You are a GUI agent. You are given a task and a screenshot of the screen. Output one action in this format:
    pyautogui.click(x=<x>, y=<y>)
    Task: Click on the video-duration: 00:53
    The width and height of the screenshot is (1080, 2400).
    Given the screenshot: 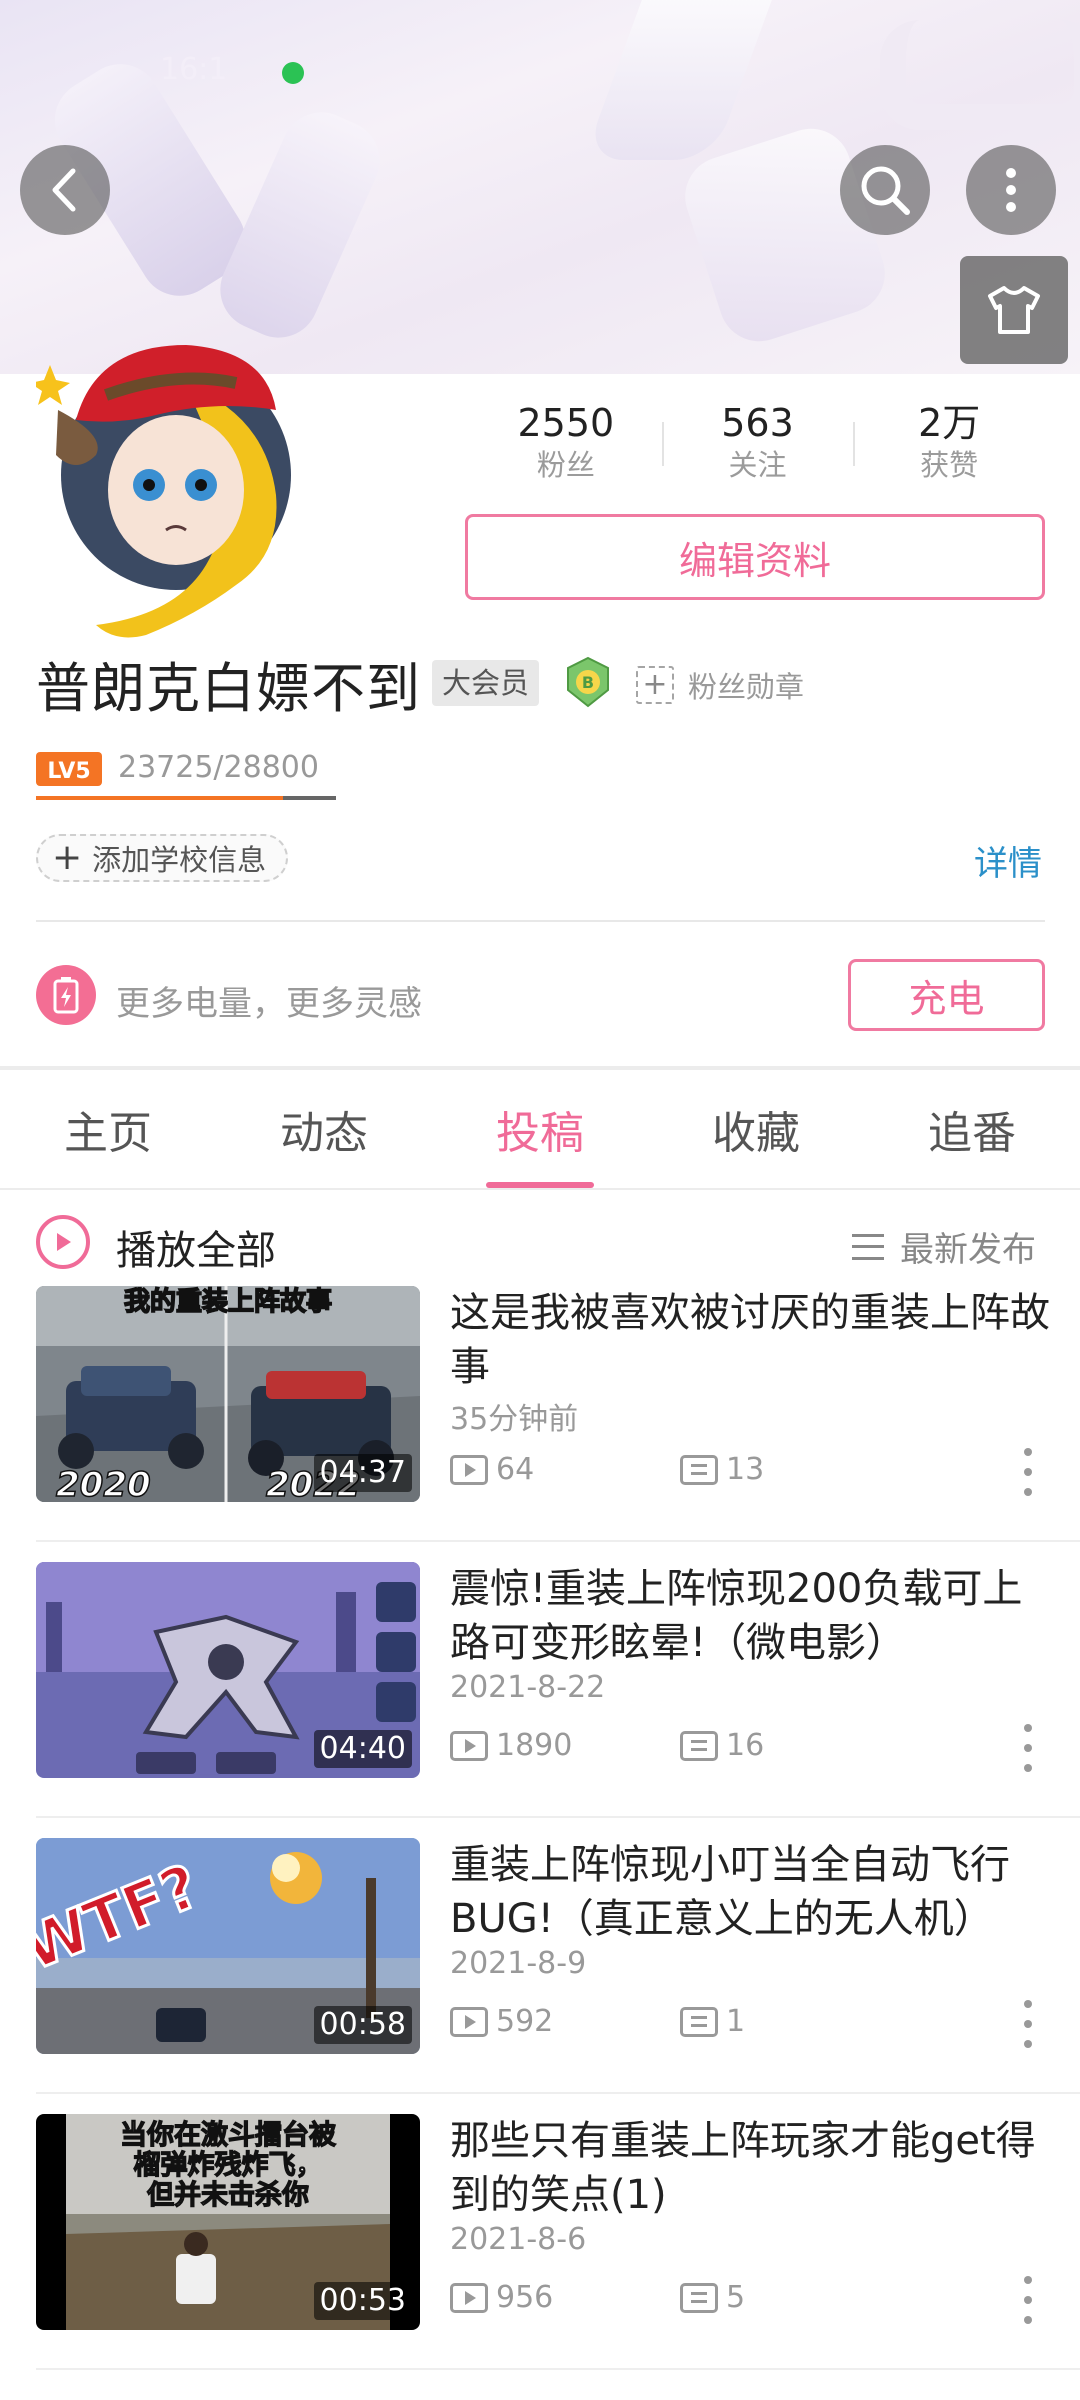 What is the action you would take?
    pyautogui.click(x=362, y=2301)
    